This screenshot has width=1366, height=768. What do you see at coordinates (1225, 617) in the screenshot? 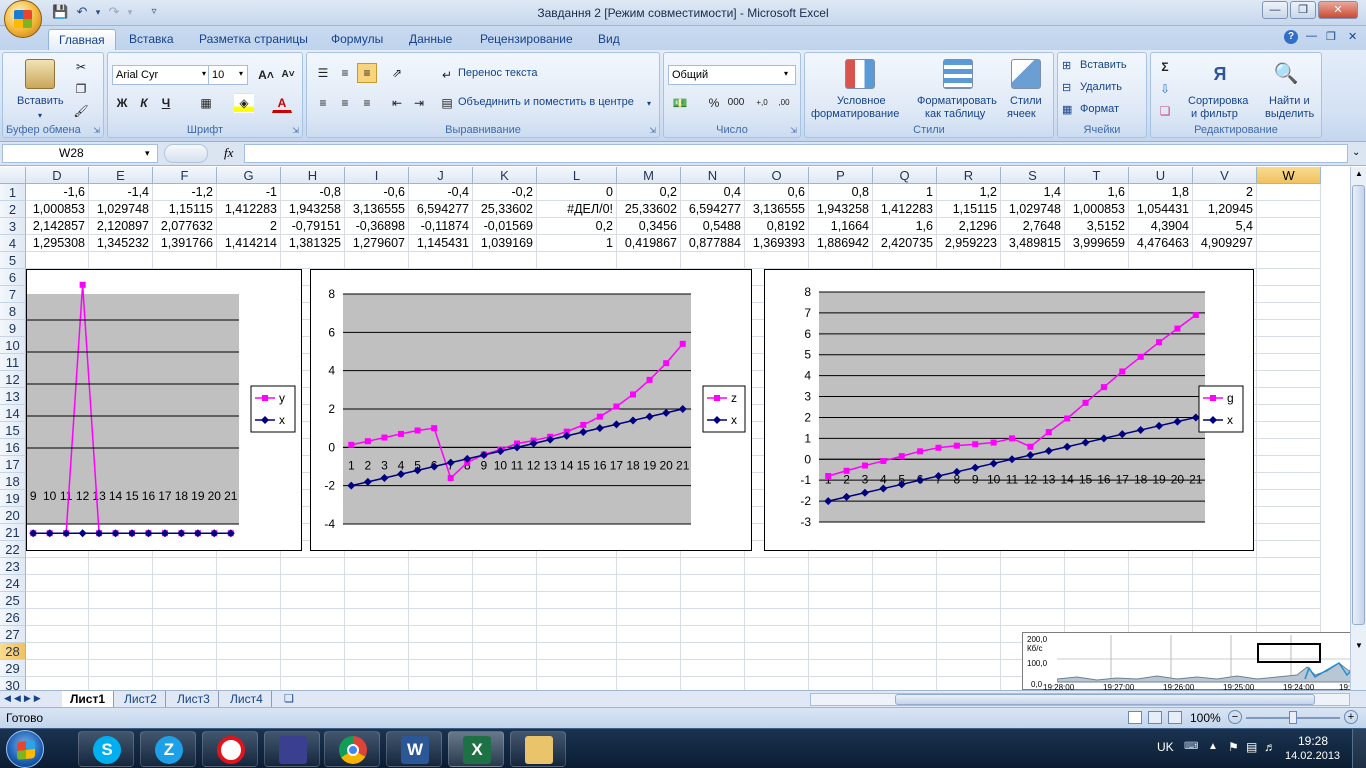
I see `cell-v26` at bounding box center [1225, 617].